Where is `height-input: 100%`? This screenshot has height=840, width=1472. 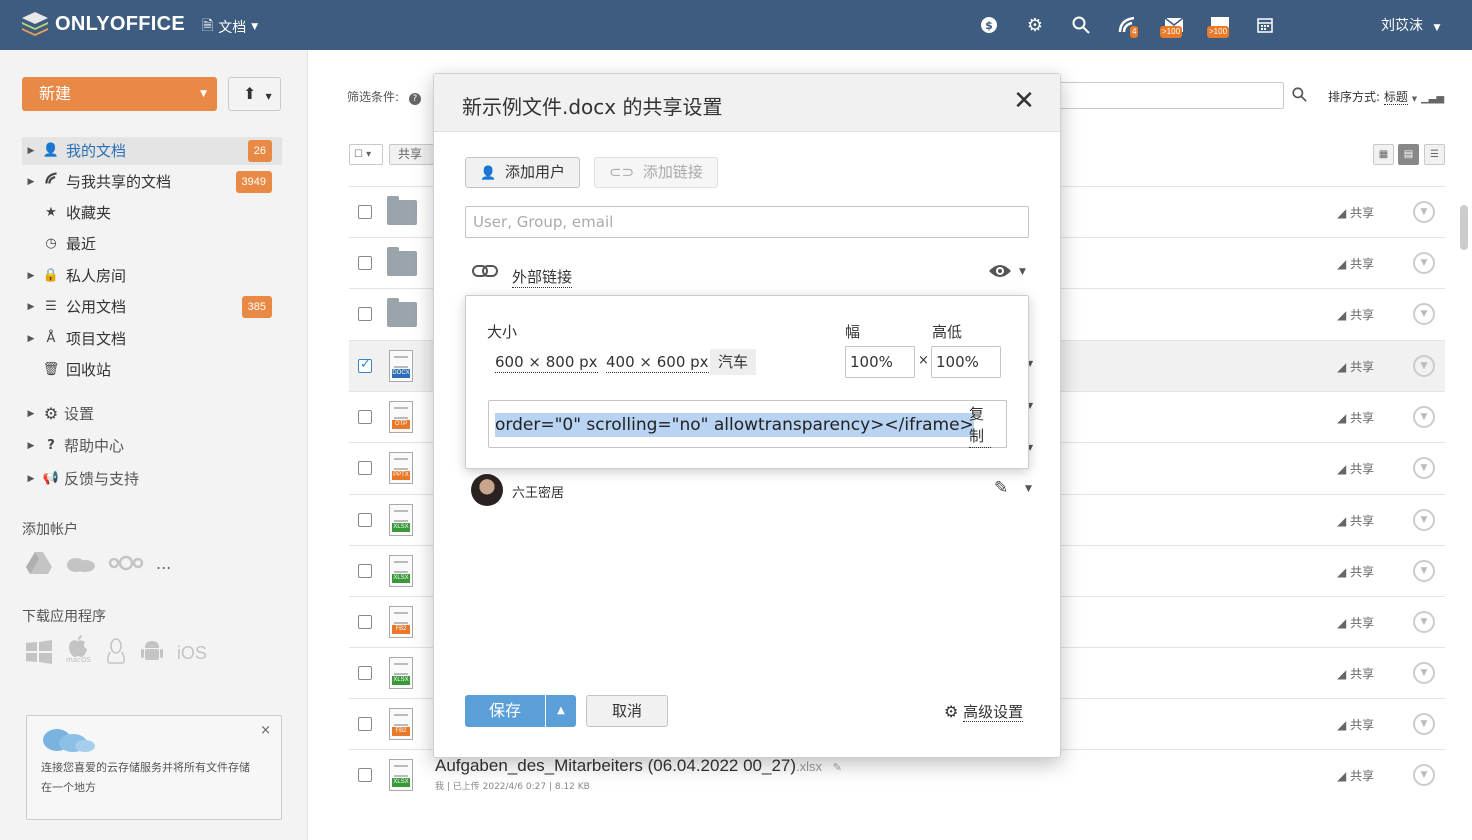 height-input: 100% is located at coordinates (966, 362).